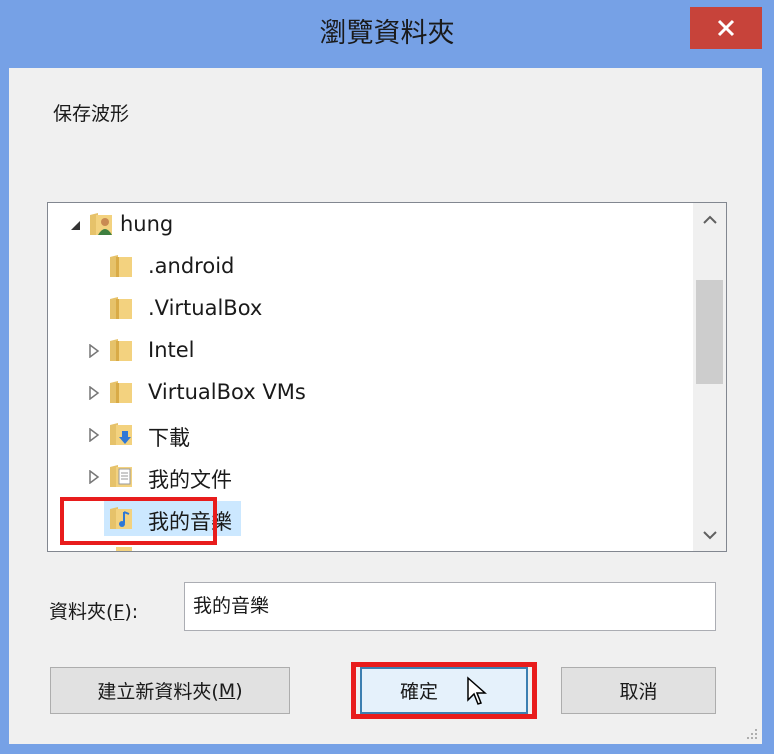 The image size is (774, 754). Describe the element at coordinates (205, 308) in the screenshot. I see `tree-item-label: .VirtualBox` at that location.